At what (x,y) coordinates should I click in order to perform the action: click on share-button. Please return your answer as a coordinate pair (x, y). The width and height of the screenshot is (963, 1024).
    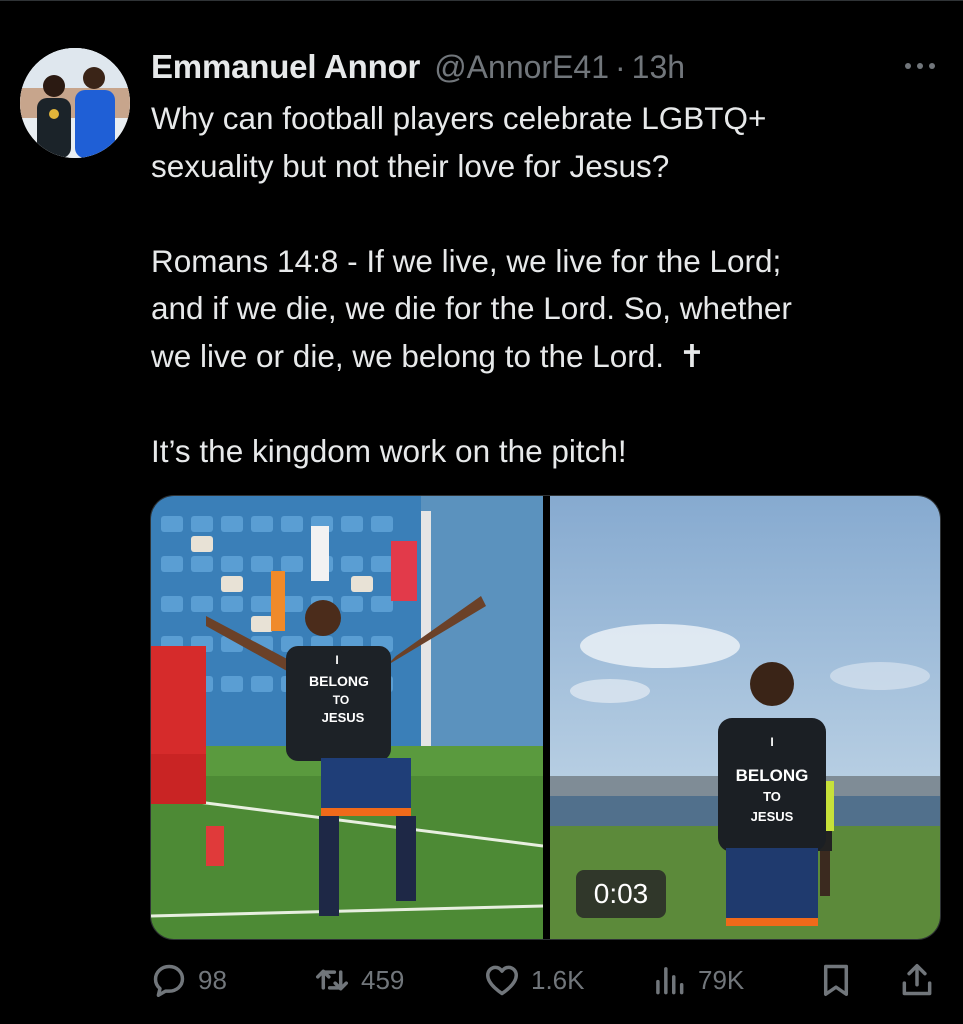
    Looking at the image, I should click on (917, 980).